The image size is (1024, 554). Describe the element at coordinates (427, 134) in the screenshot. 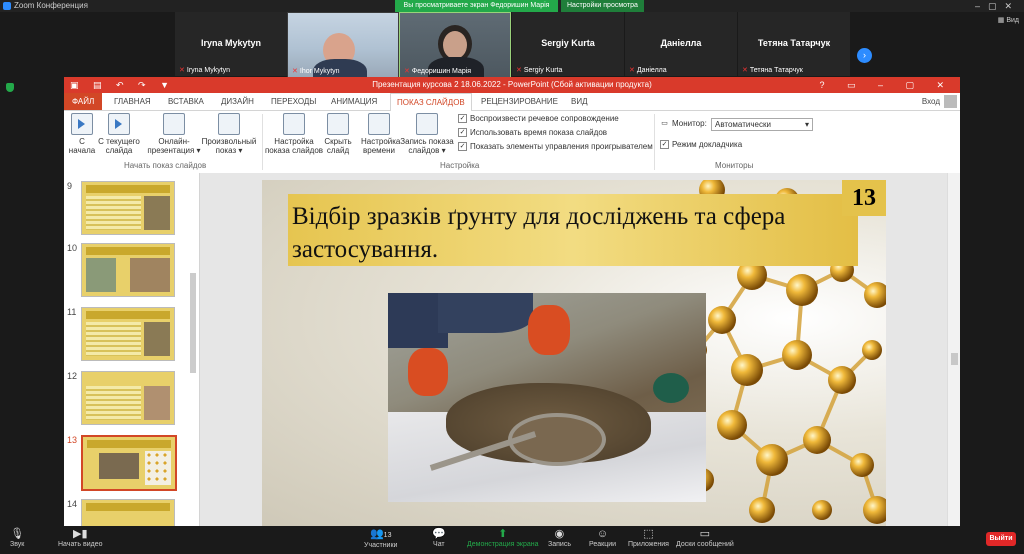

I see `record-slideshow-button: Запись показа слайдов ▾` at that location.